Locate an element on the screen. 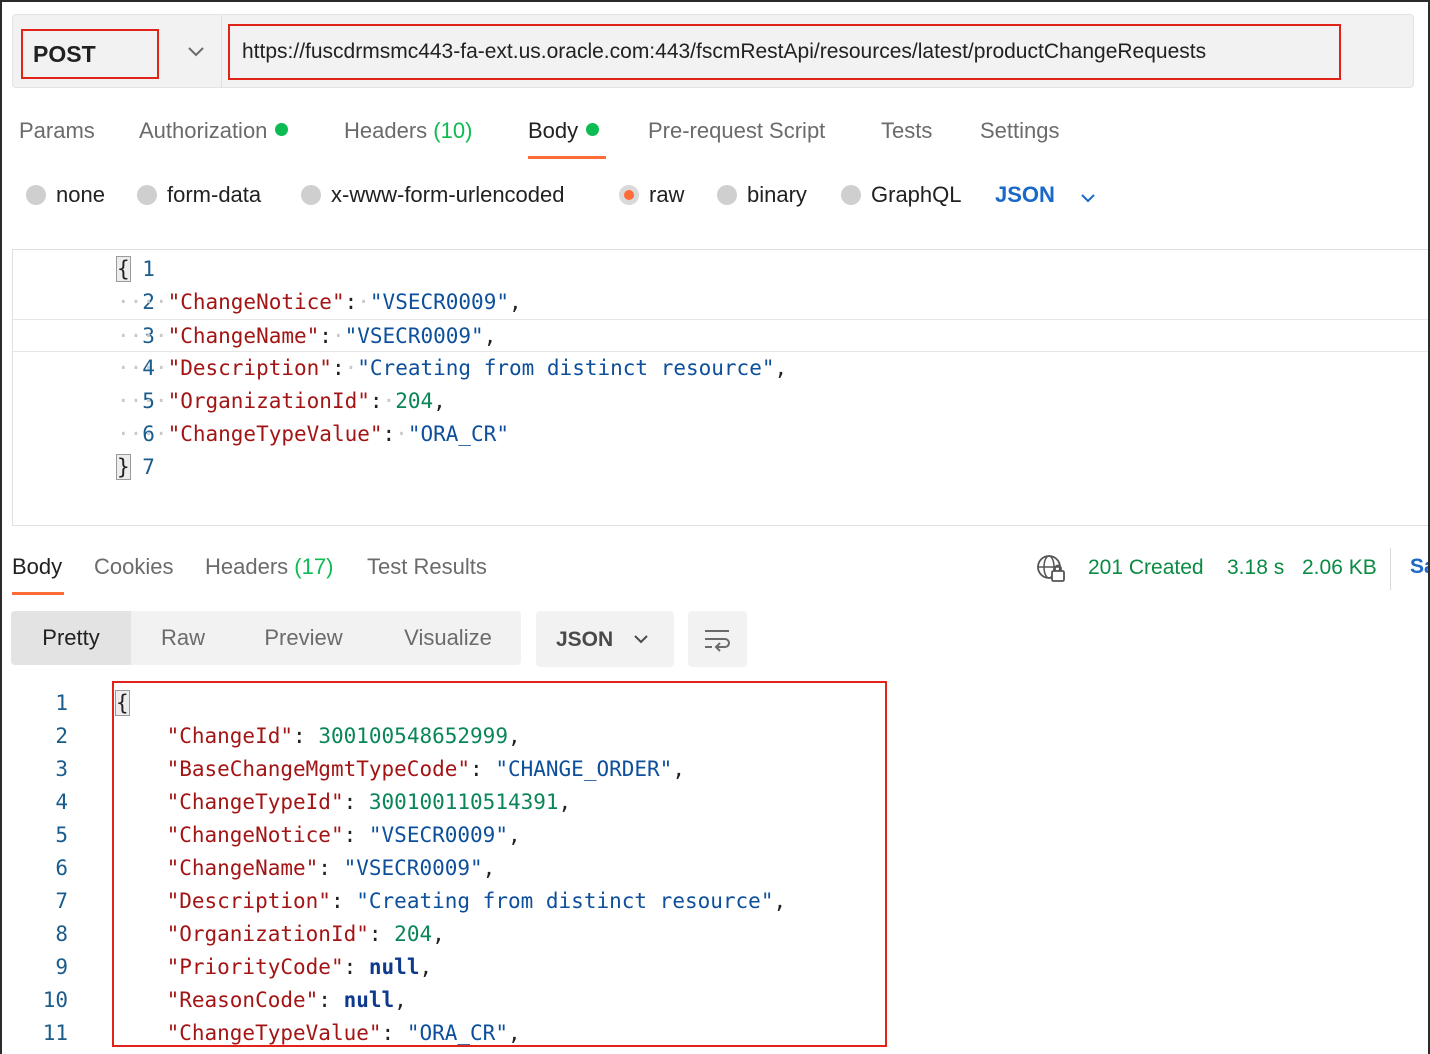 This screenshot has width=1430, height=1054. json-value: "Creating from distinct resource" is located at coordinates (566, 368).